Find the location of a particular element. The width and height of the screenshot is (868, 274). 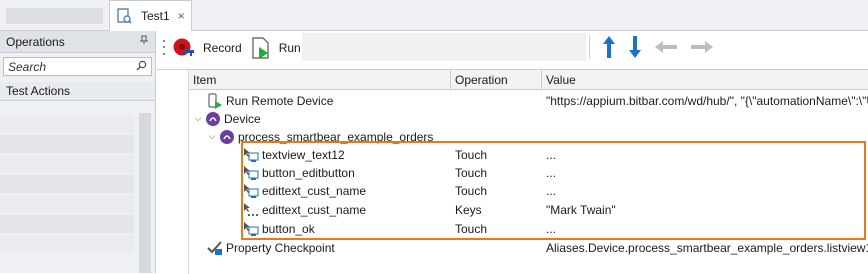

section-test-actions: Test Actions is located at coordinates (77, 91).